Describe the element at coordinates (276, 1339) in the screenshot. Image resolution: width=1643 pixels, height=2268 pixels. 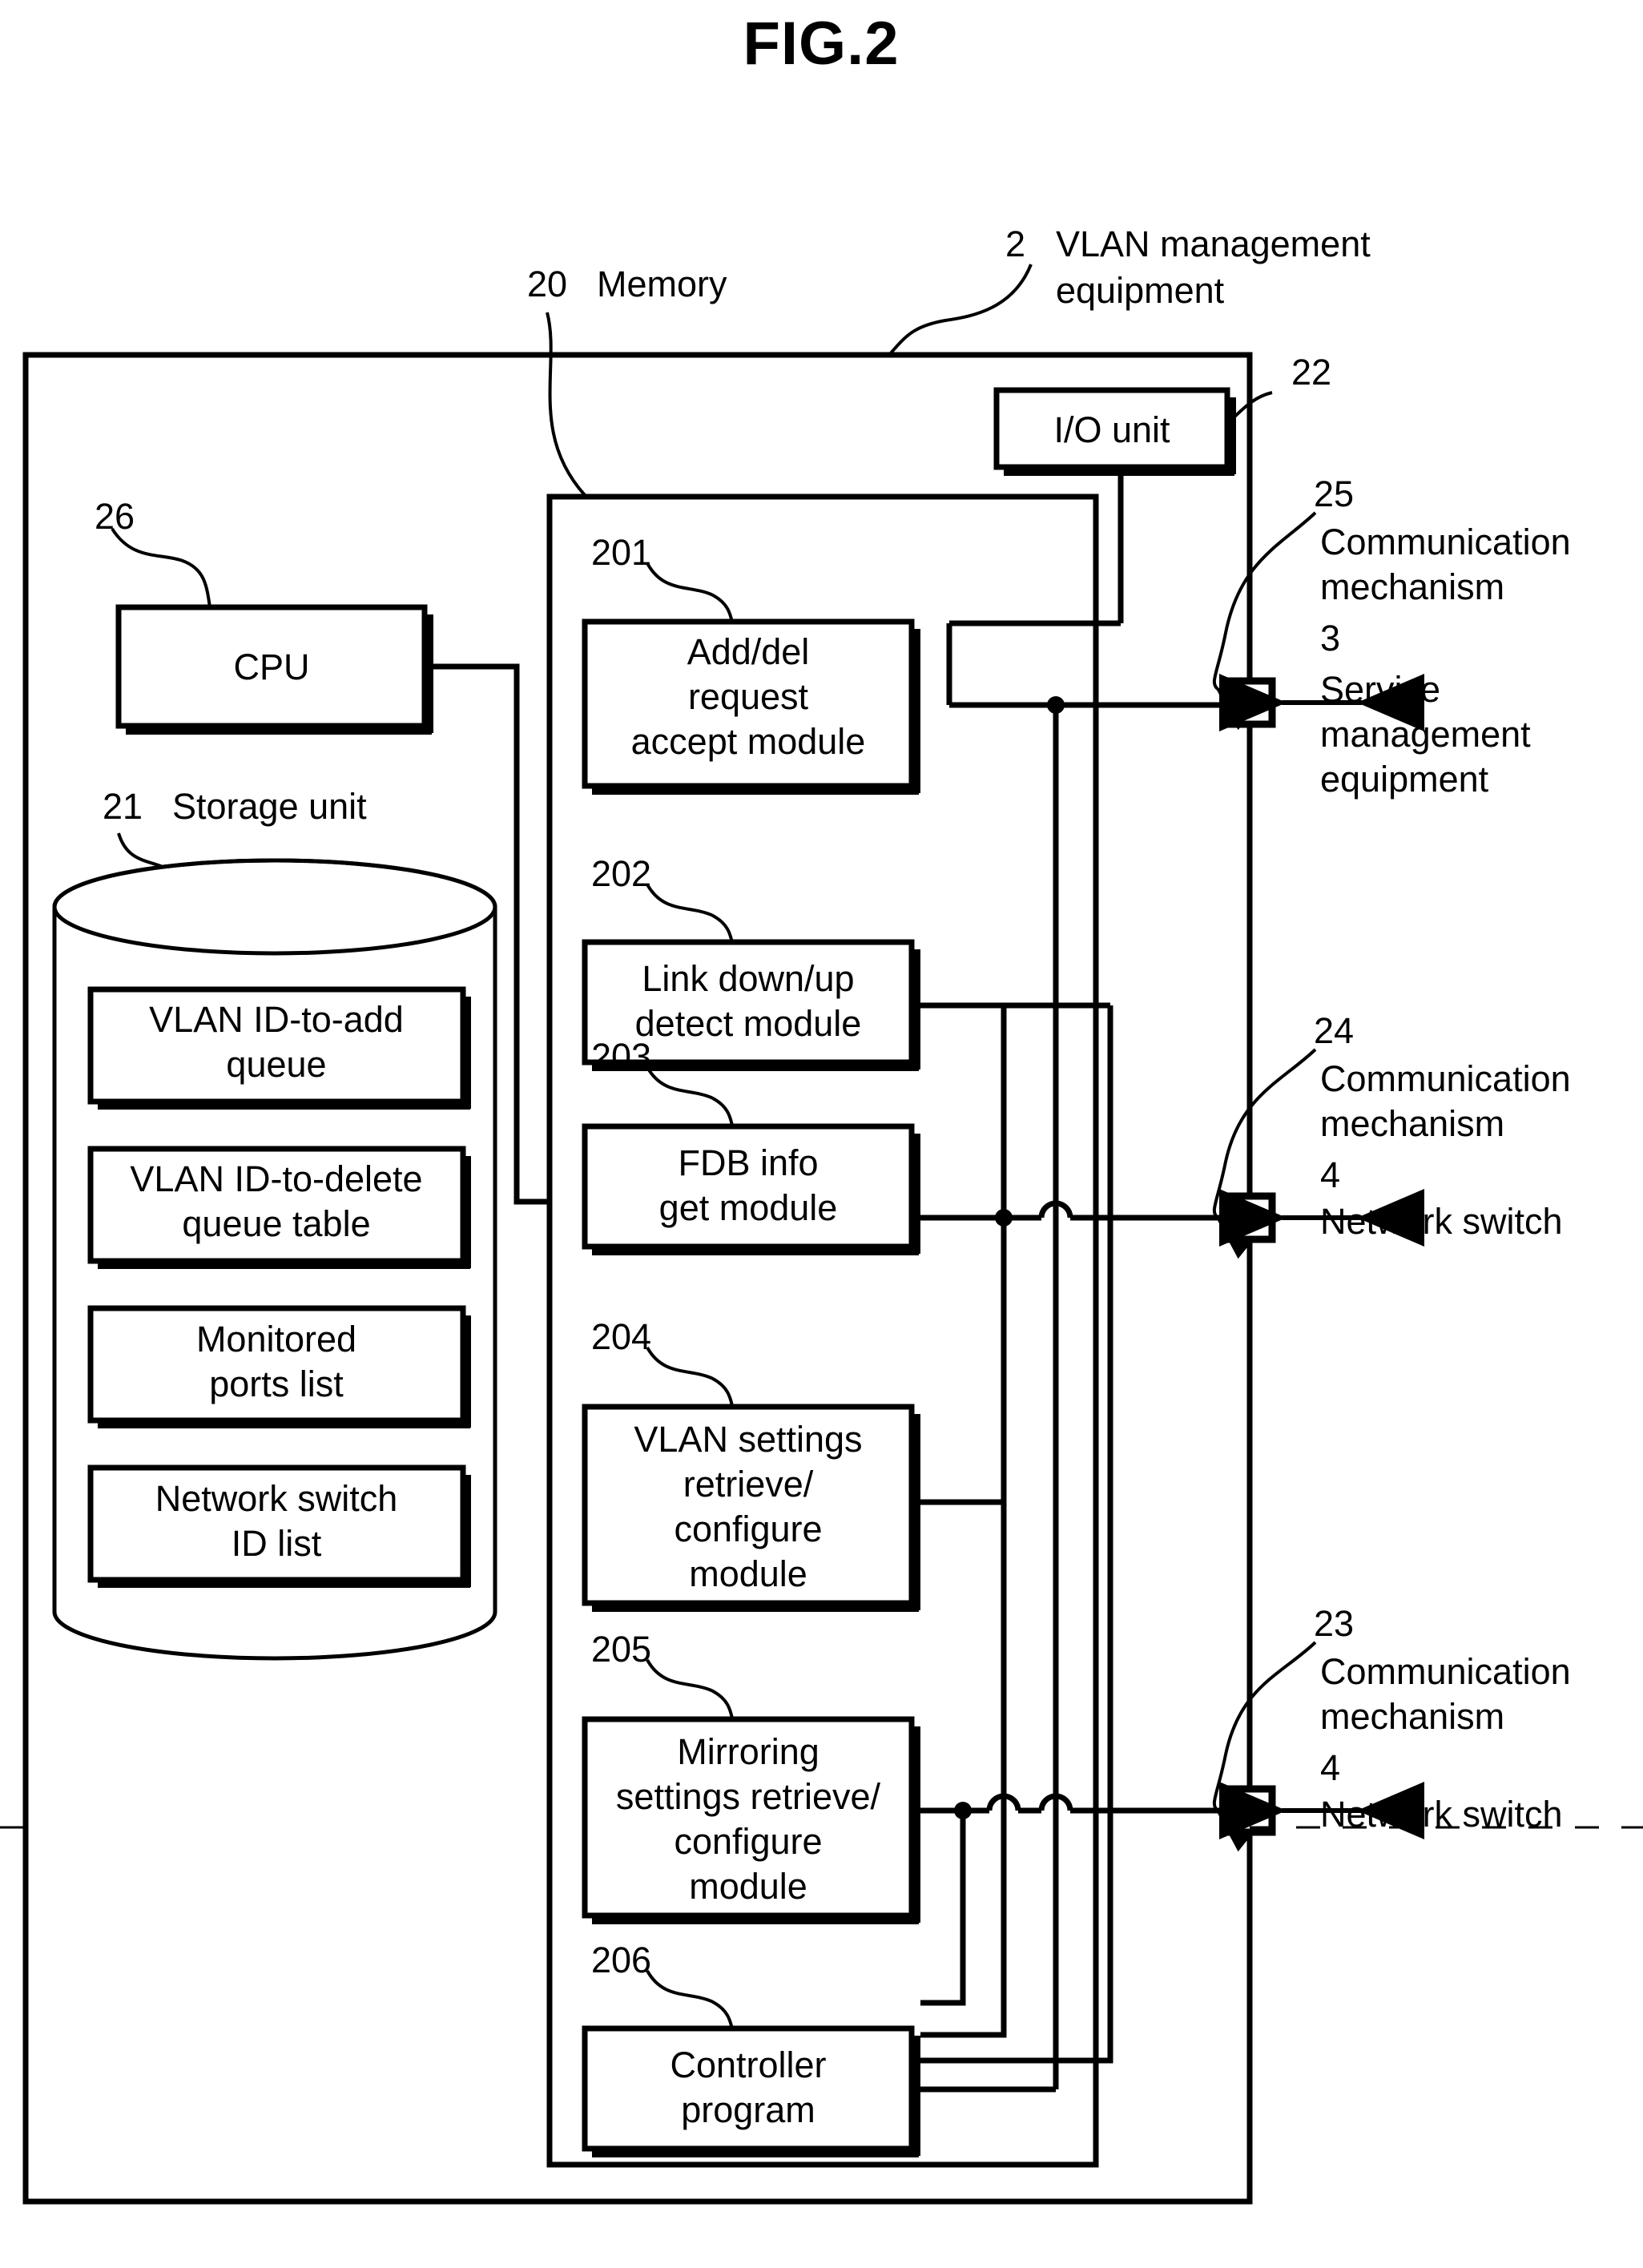
I see `storage-item-label-line1: Monitored` at that location.